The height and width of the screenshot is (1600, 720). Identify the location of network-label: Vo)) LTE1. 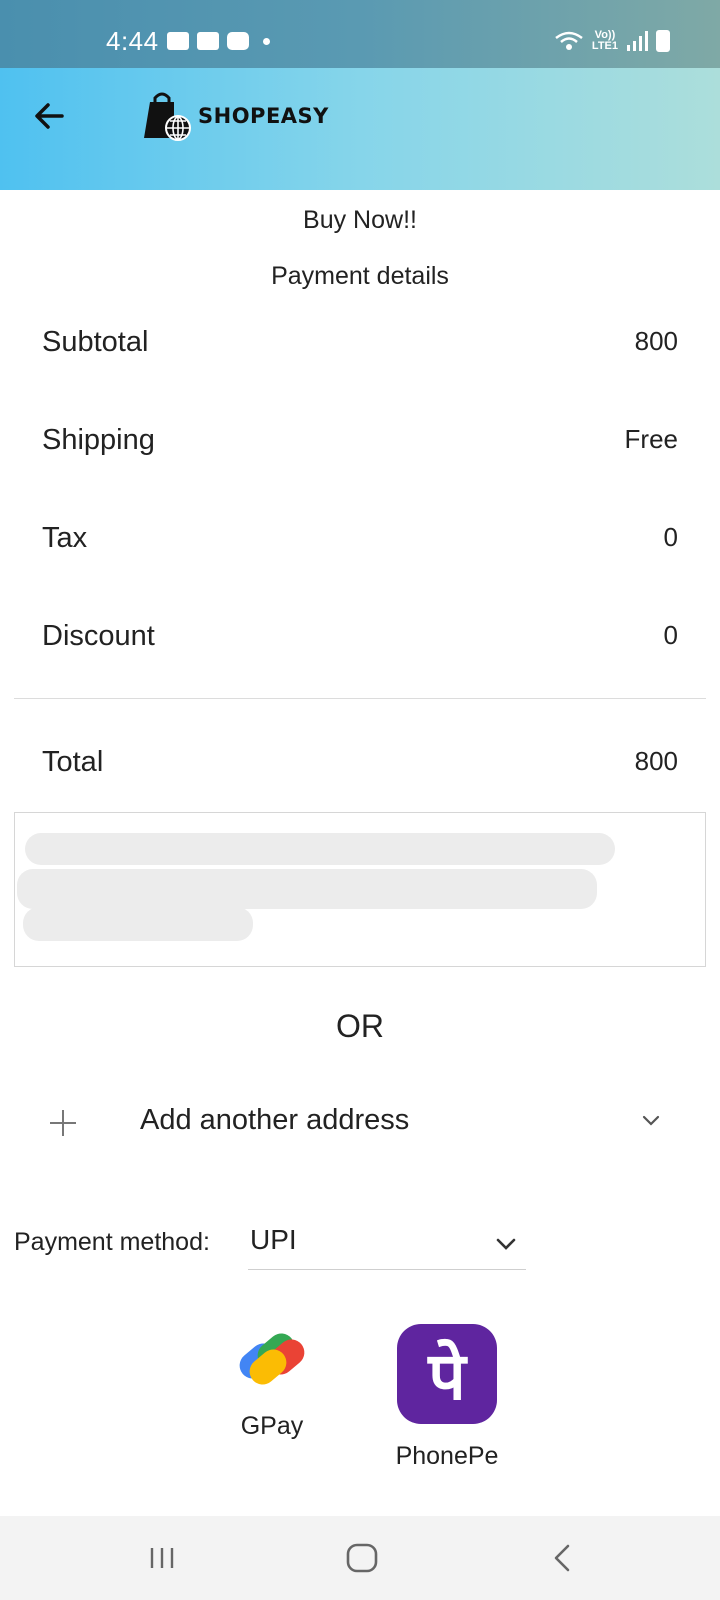
(604, 40).